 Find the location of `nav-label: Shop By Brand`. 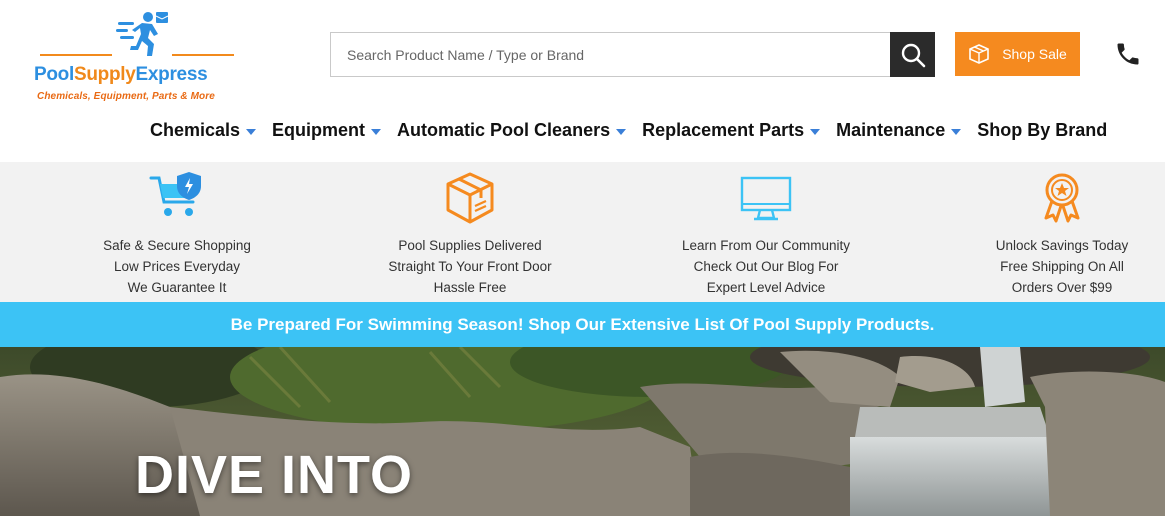

nav-label: Shop By Brand is located at coordinates (1042, 130).